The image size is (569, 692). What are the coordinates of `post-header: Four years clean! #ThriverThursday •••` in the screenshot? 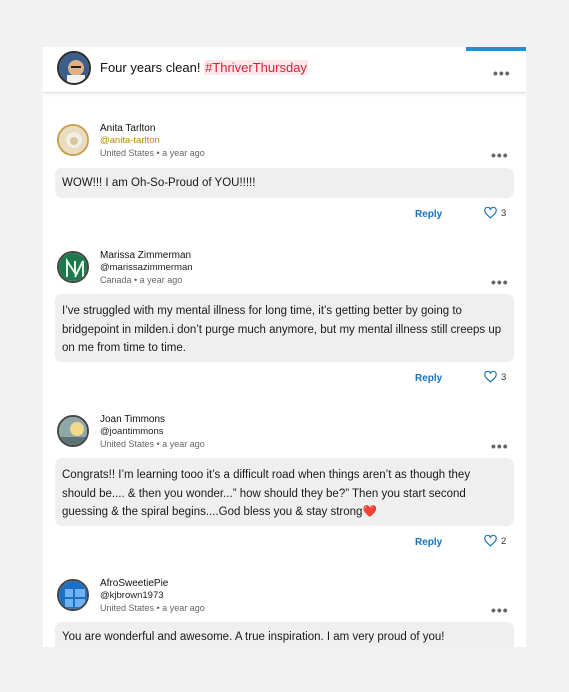 It's located at (284, 70).